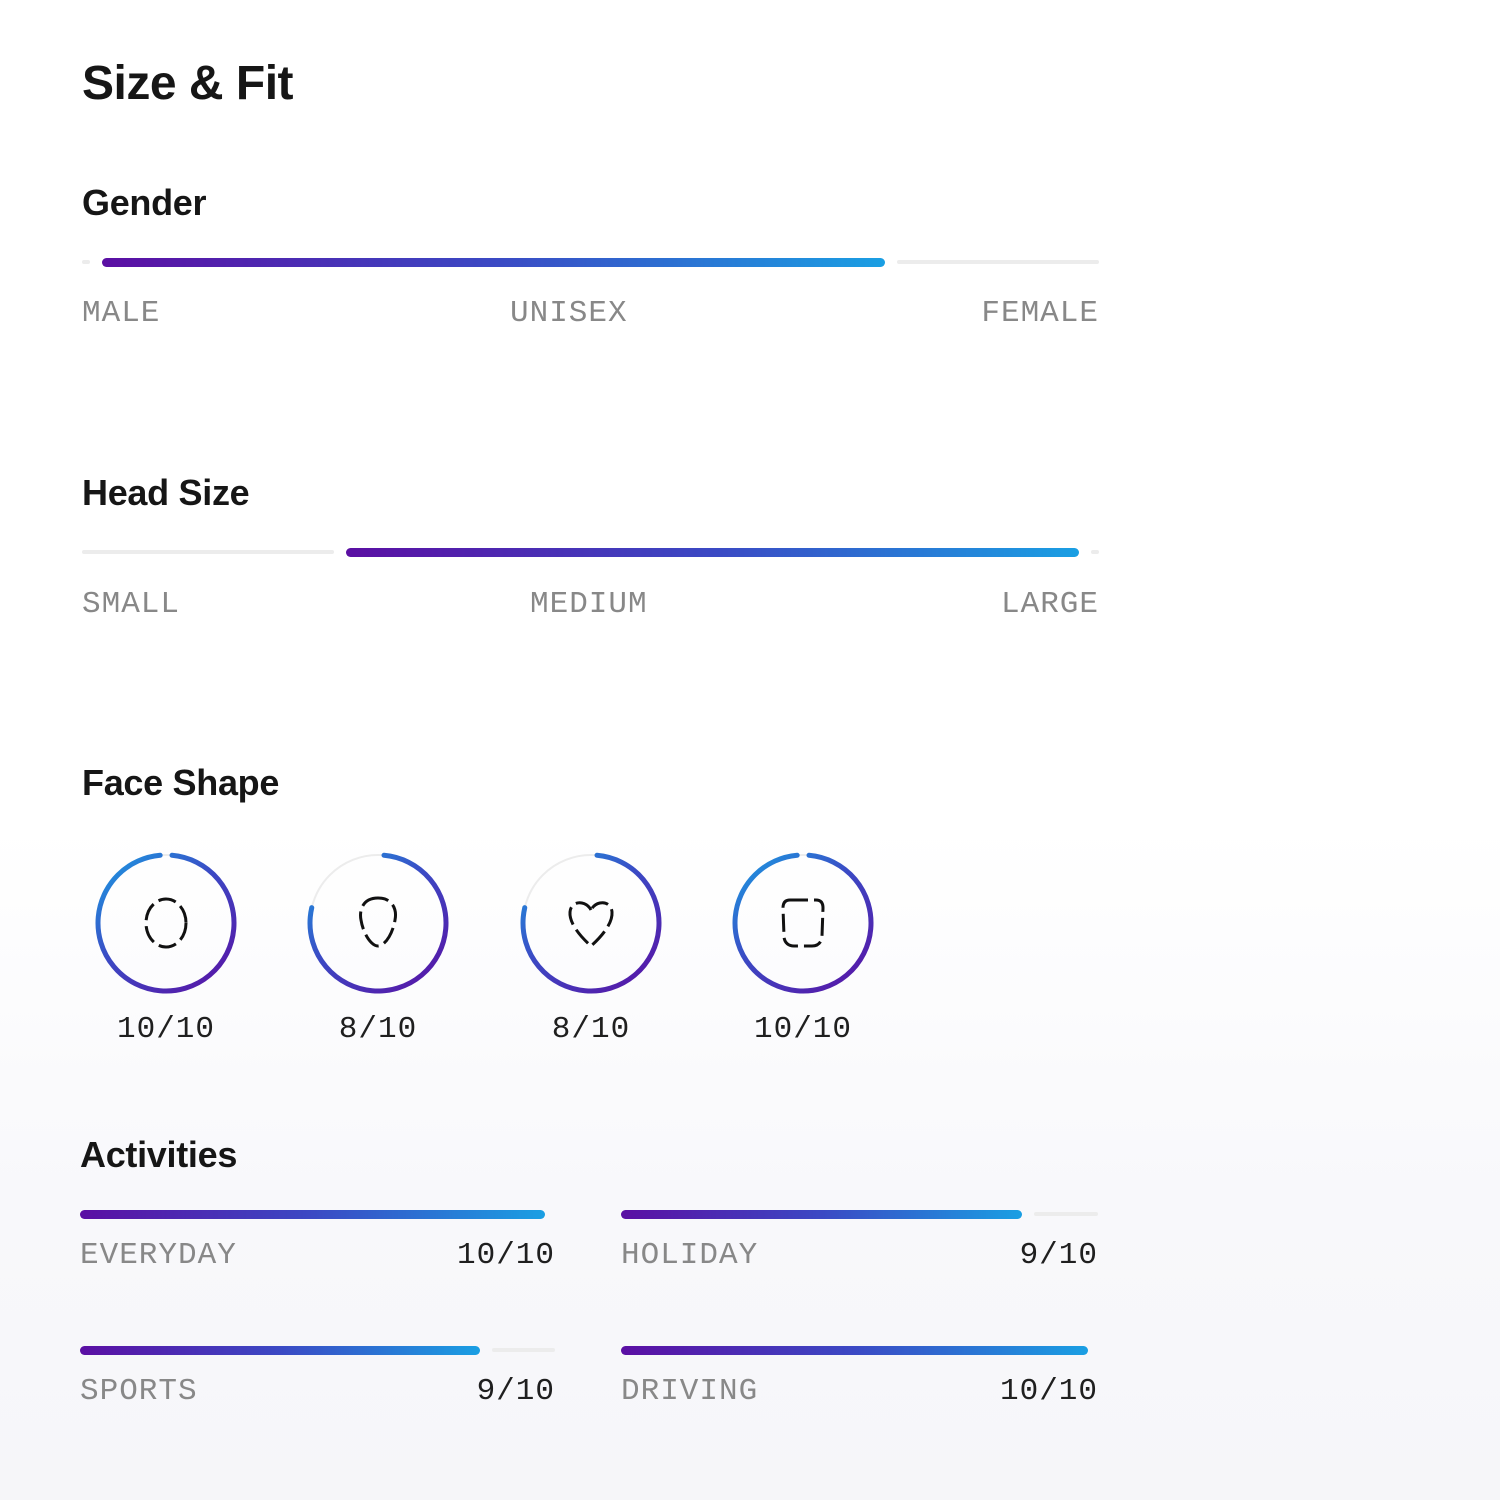 The image size is (1500, 1500). Describe the element at coordinates (1095, 552) in the screenshot. I see `head-size-track-right` at that location.